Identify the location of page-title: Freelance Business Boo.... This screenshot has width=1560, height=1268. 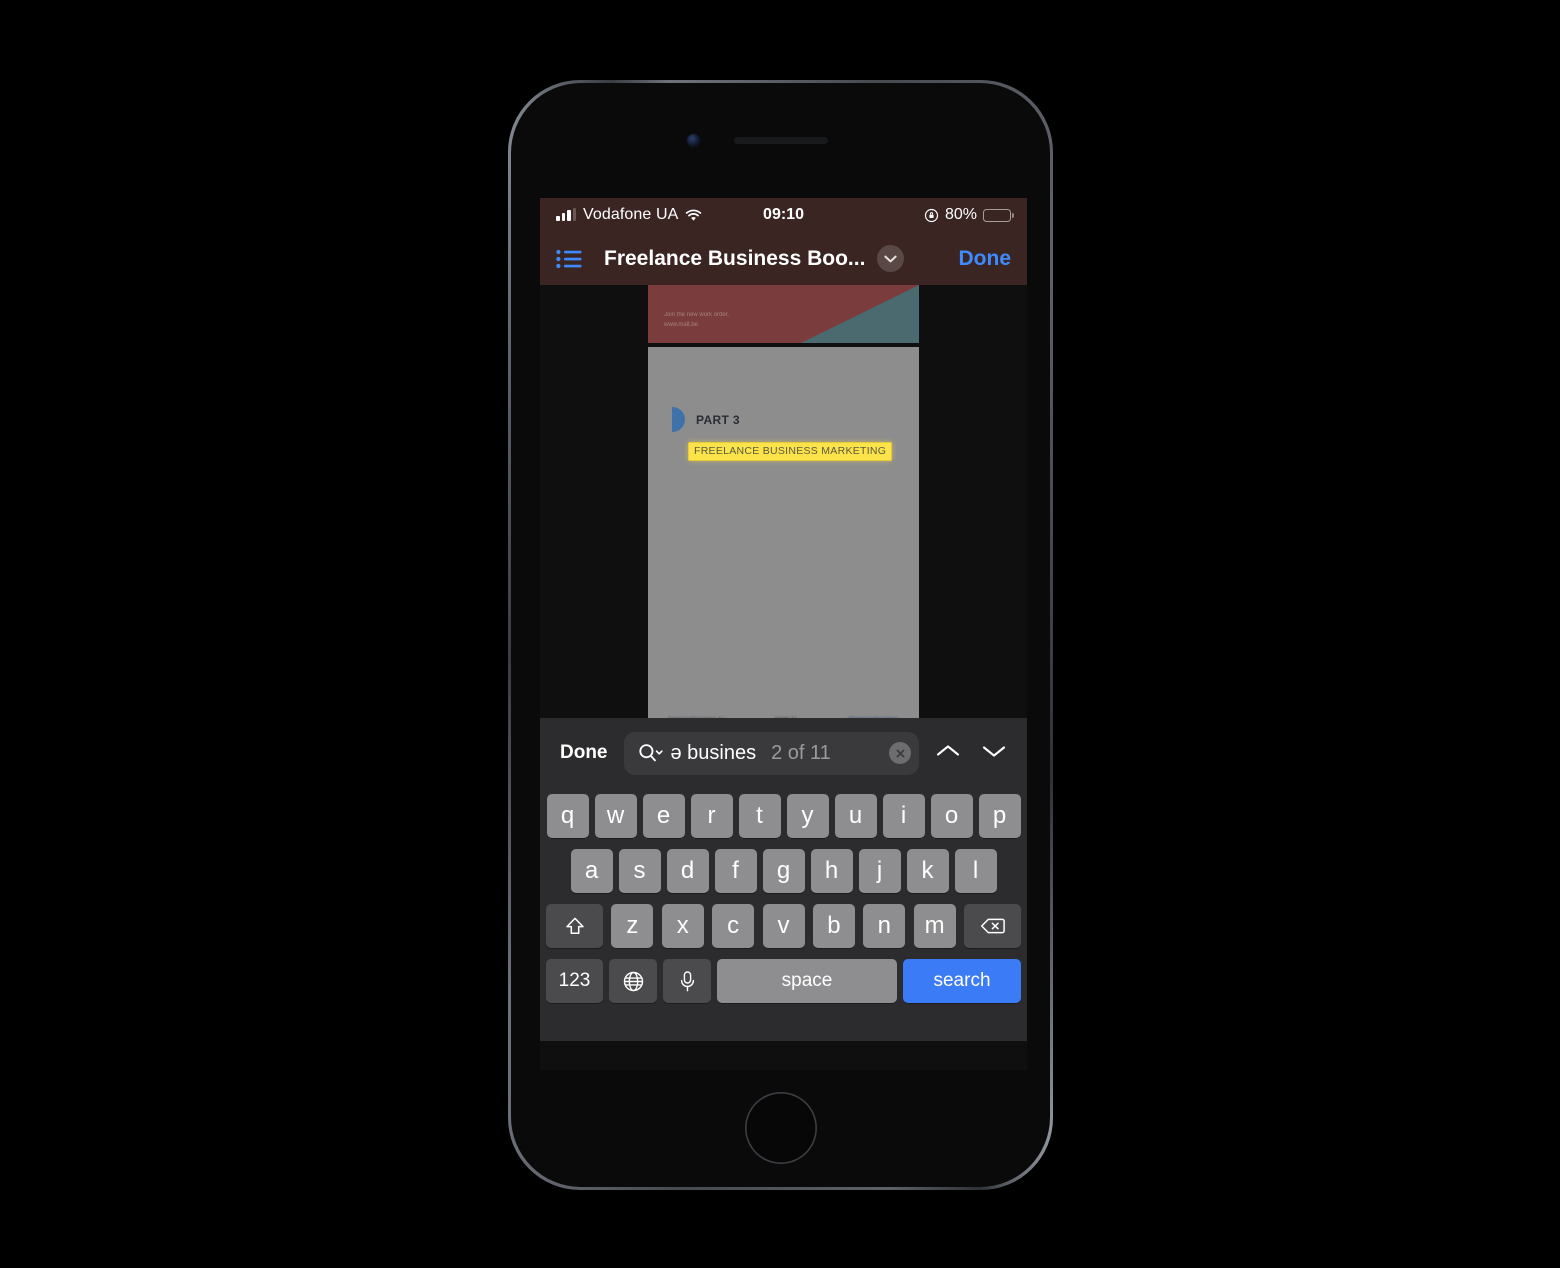
(735, 258).